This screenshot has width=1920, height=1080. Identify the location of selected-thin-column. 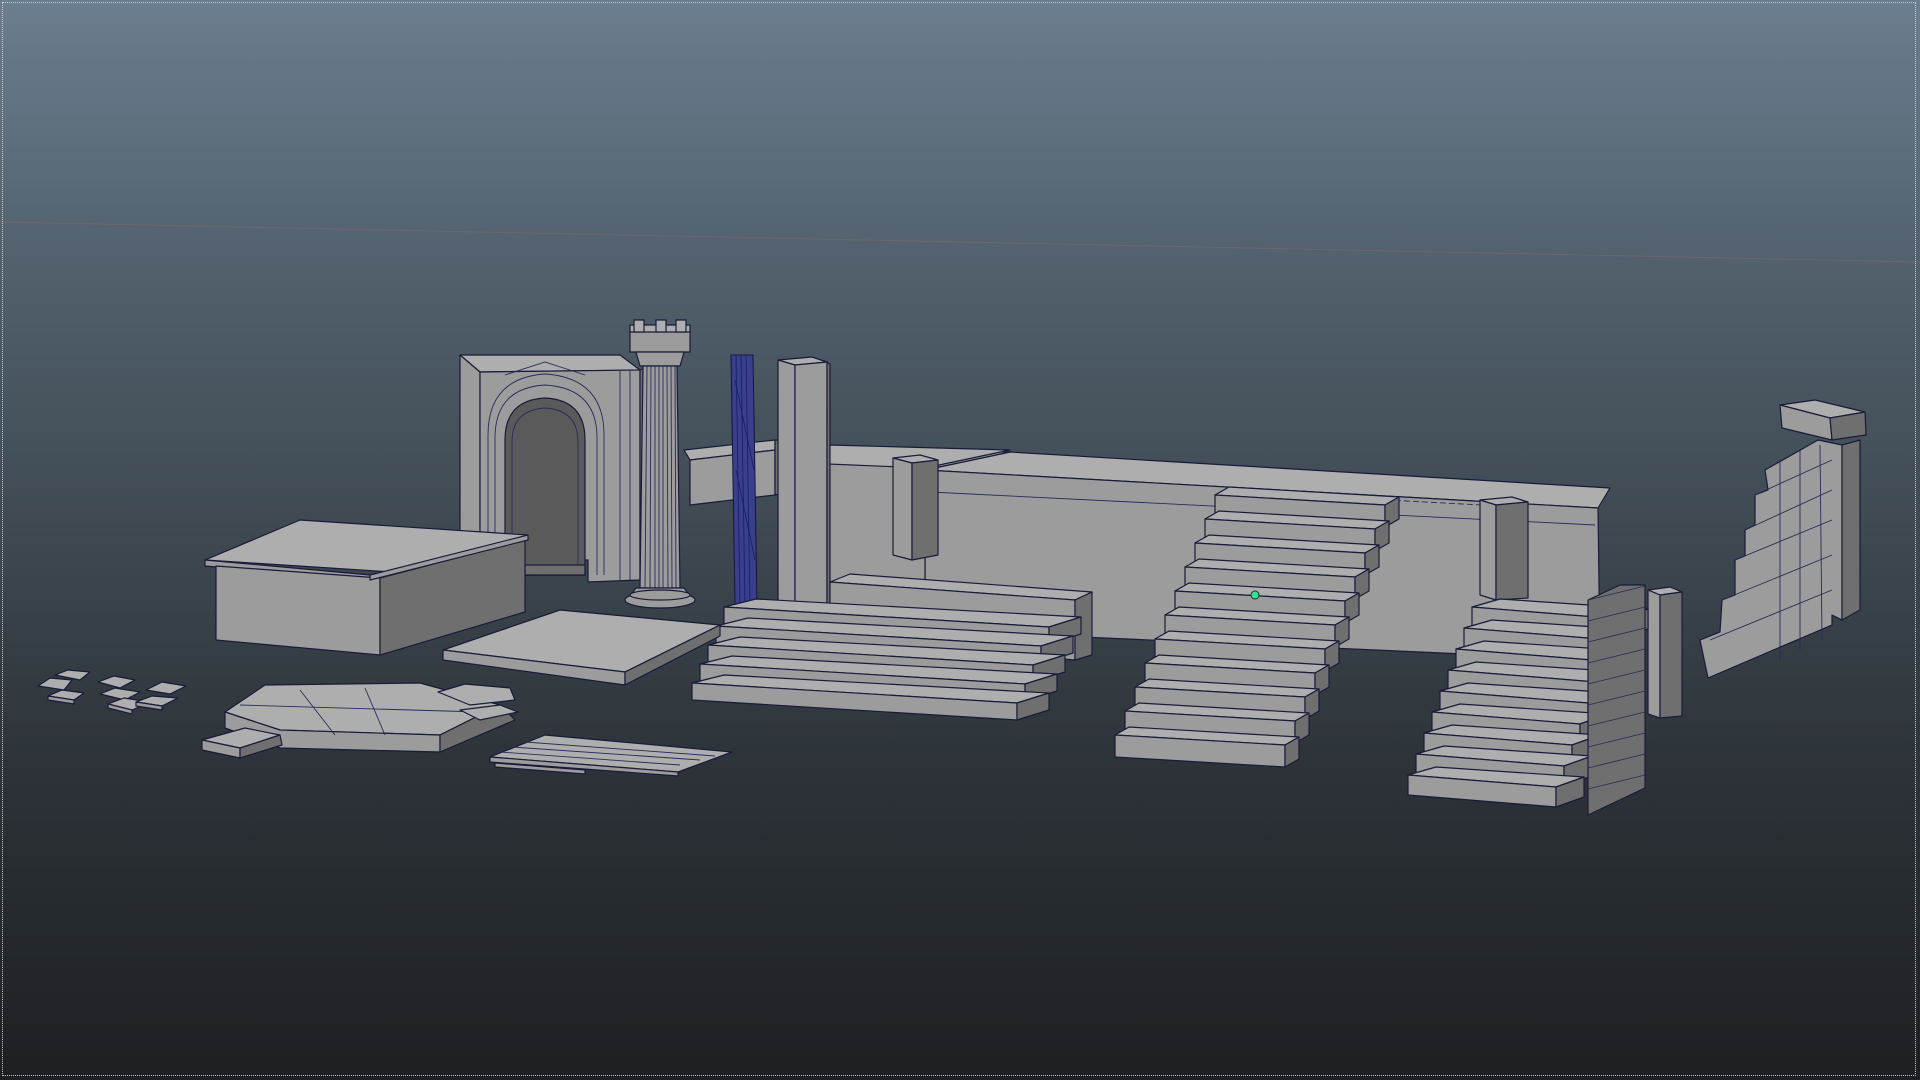
(744, 480).